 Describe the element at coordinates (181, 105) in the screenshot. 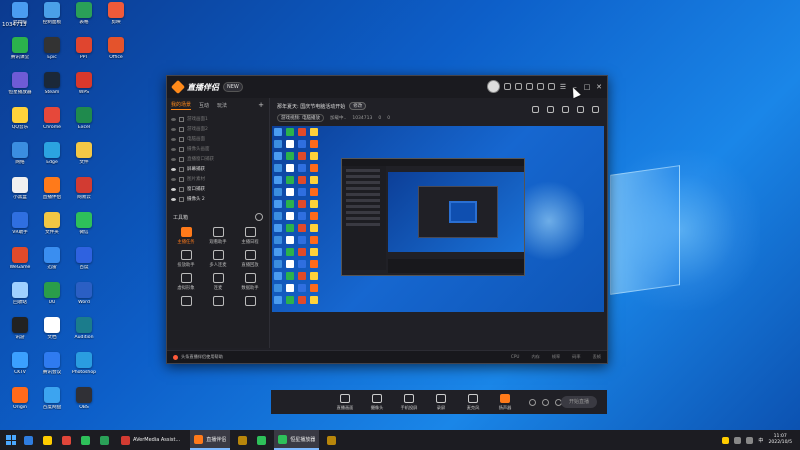

I see `tab-scenes: 我的场景` at that location.